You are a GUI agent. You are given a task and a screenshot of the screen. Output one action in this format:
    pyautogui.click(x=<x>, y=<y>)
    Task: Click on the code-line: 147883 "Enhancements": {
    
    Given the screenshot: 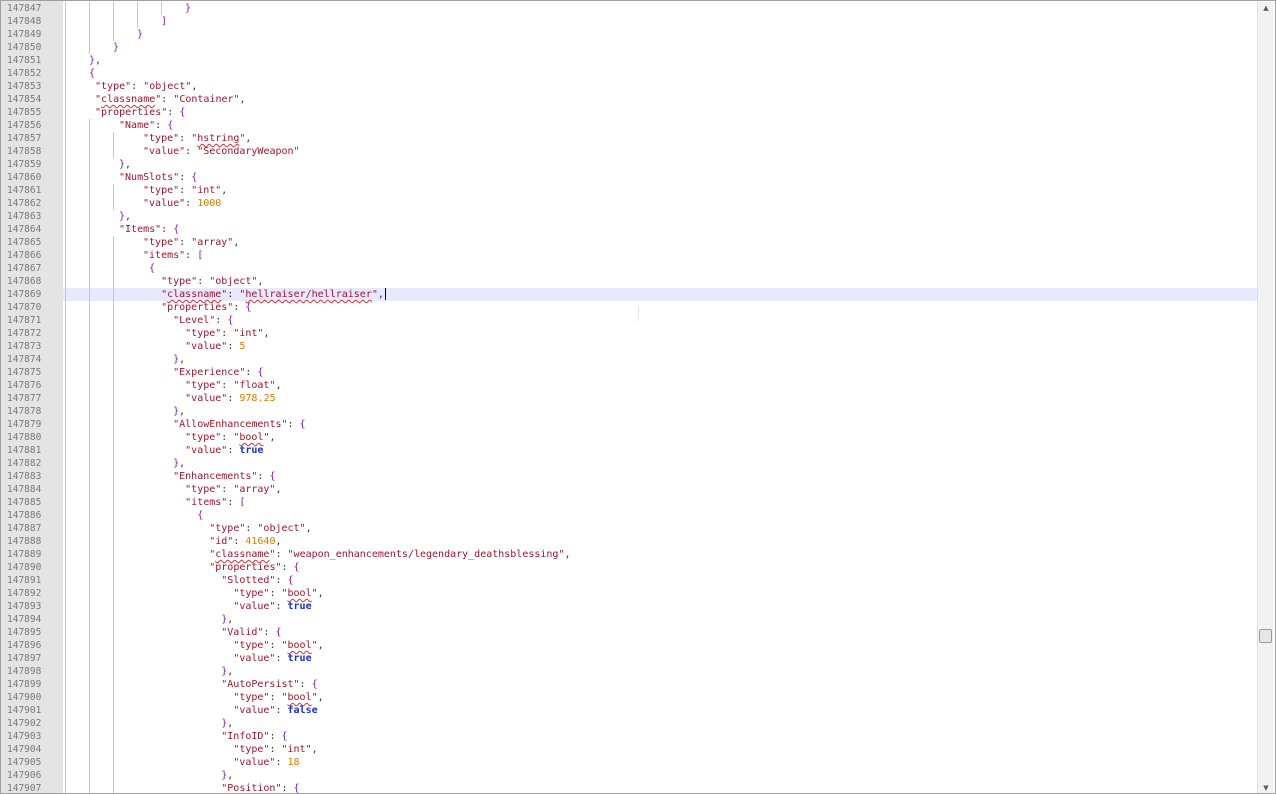 What is the action you would take?
    pyautogui.click(x=630, y=476)
    